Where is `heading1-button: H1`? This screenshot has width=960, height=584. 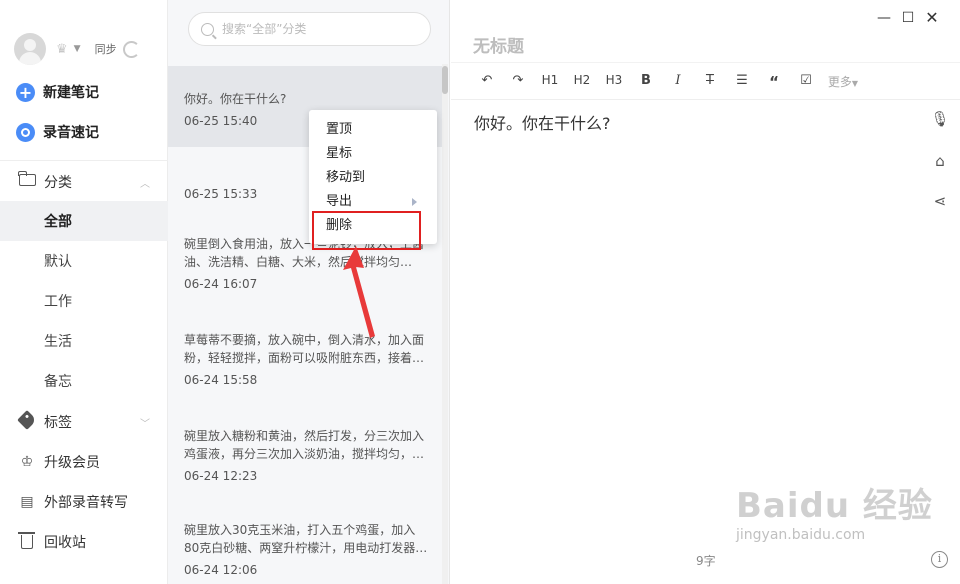 heading1-button: H1 is located at coordinates (550, 80).